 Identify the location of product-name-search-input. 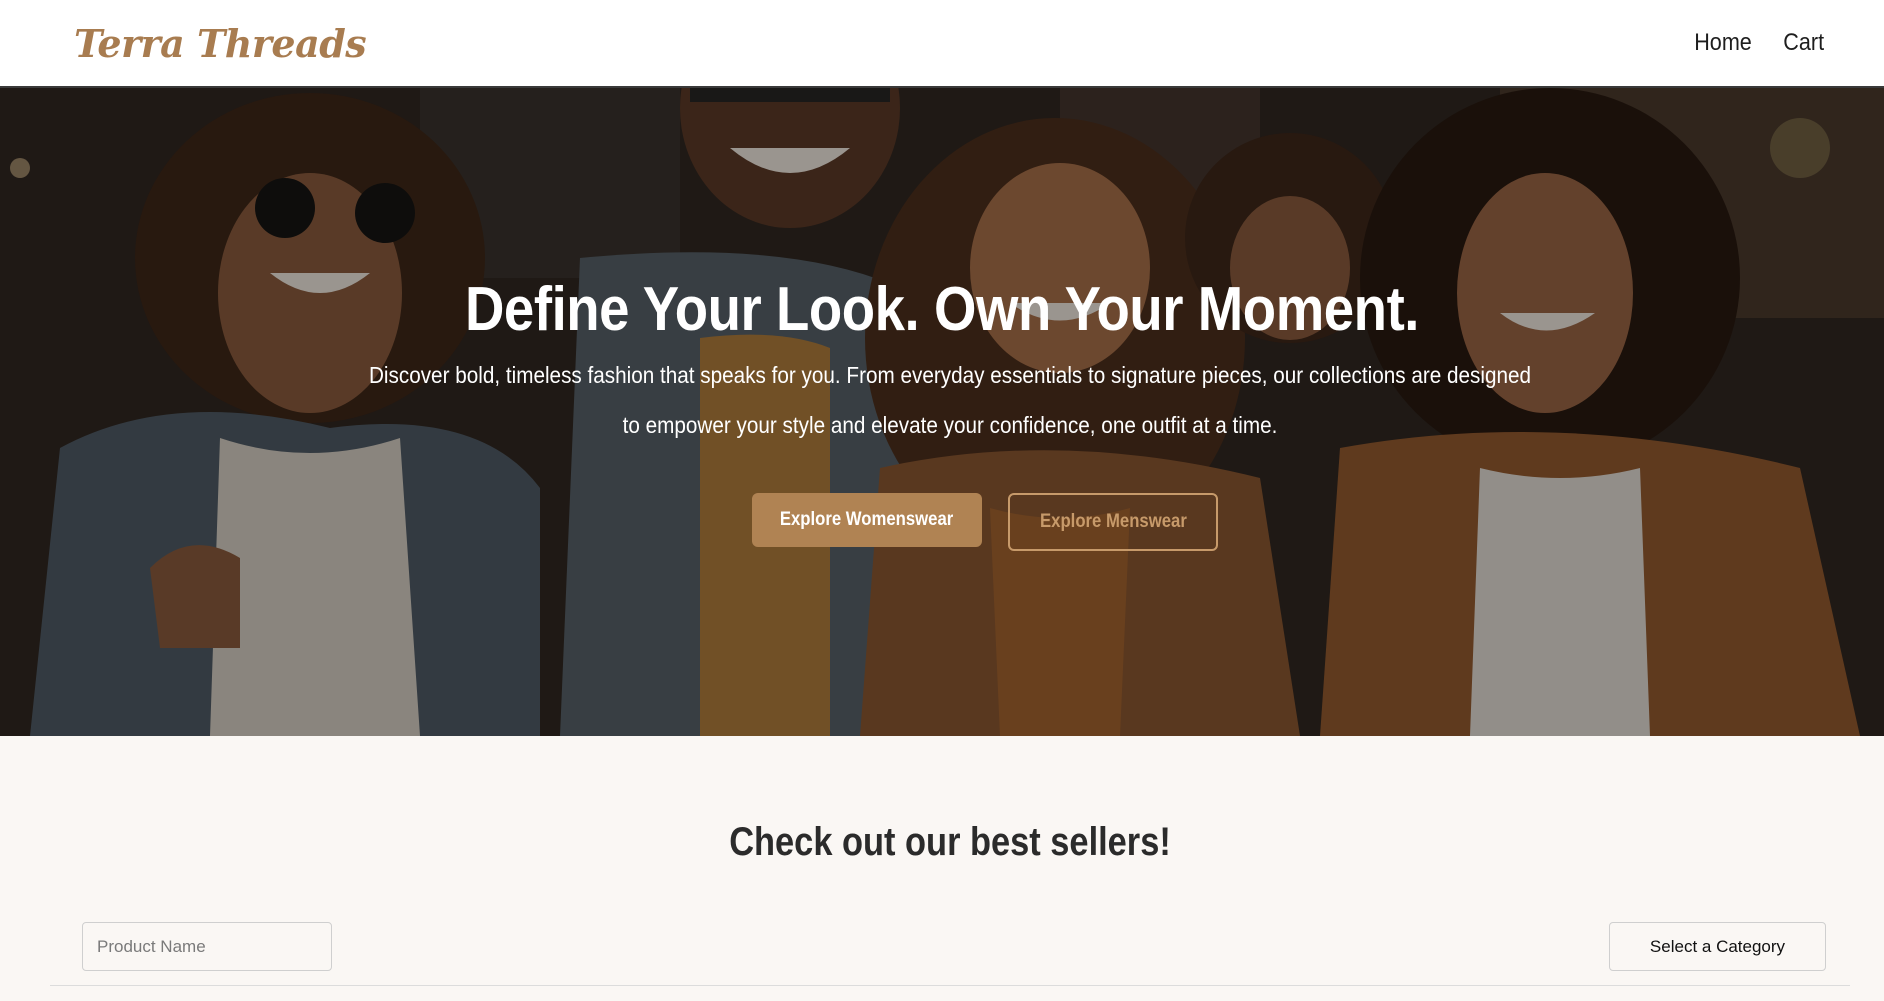
(207, 946).